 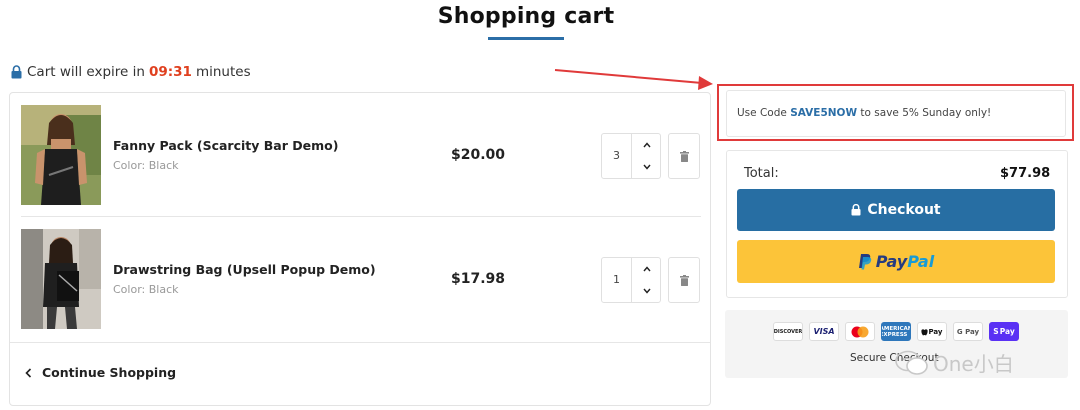 I want to click on expiry-prefix: Cart will expire in, so click(x=86, y=72).